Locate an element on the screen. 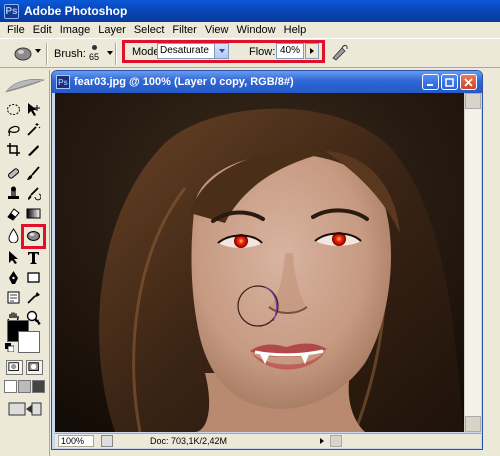 Image resolution: width=500 pixels, height=456 pixels. photoshop-app-icon: Ps is located at coordinates (11, 11).